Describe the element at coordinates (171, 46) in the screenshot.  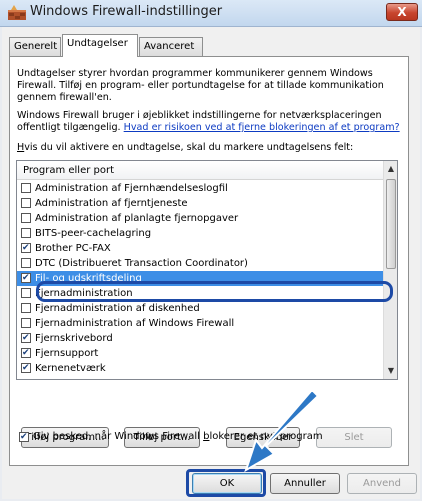
I see `tab-avanceret: Avanceret` at that location.